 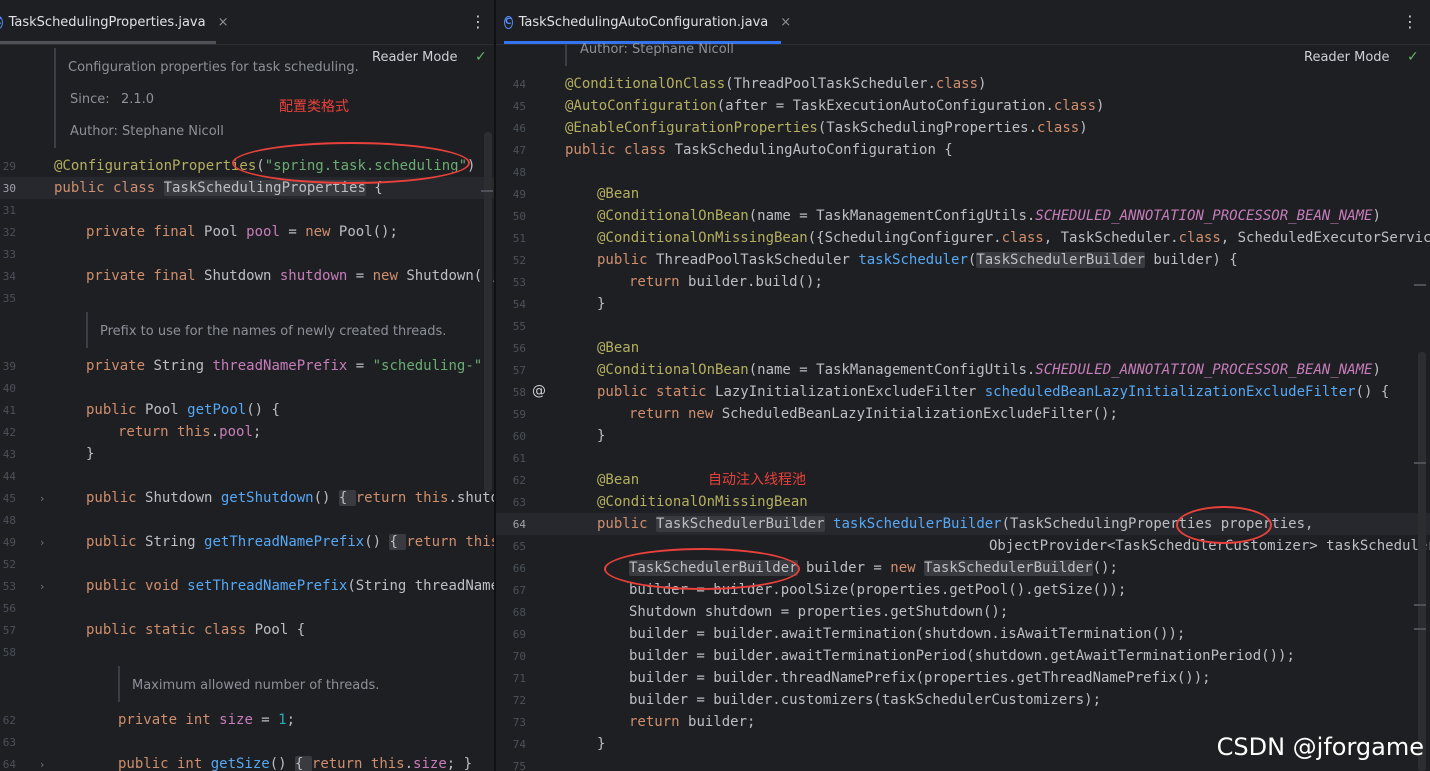 What do you see at coordinates (519, 326) in the screenshot?
I see `line-number: 55` at bounding box center [519, 326].